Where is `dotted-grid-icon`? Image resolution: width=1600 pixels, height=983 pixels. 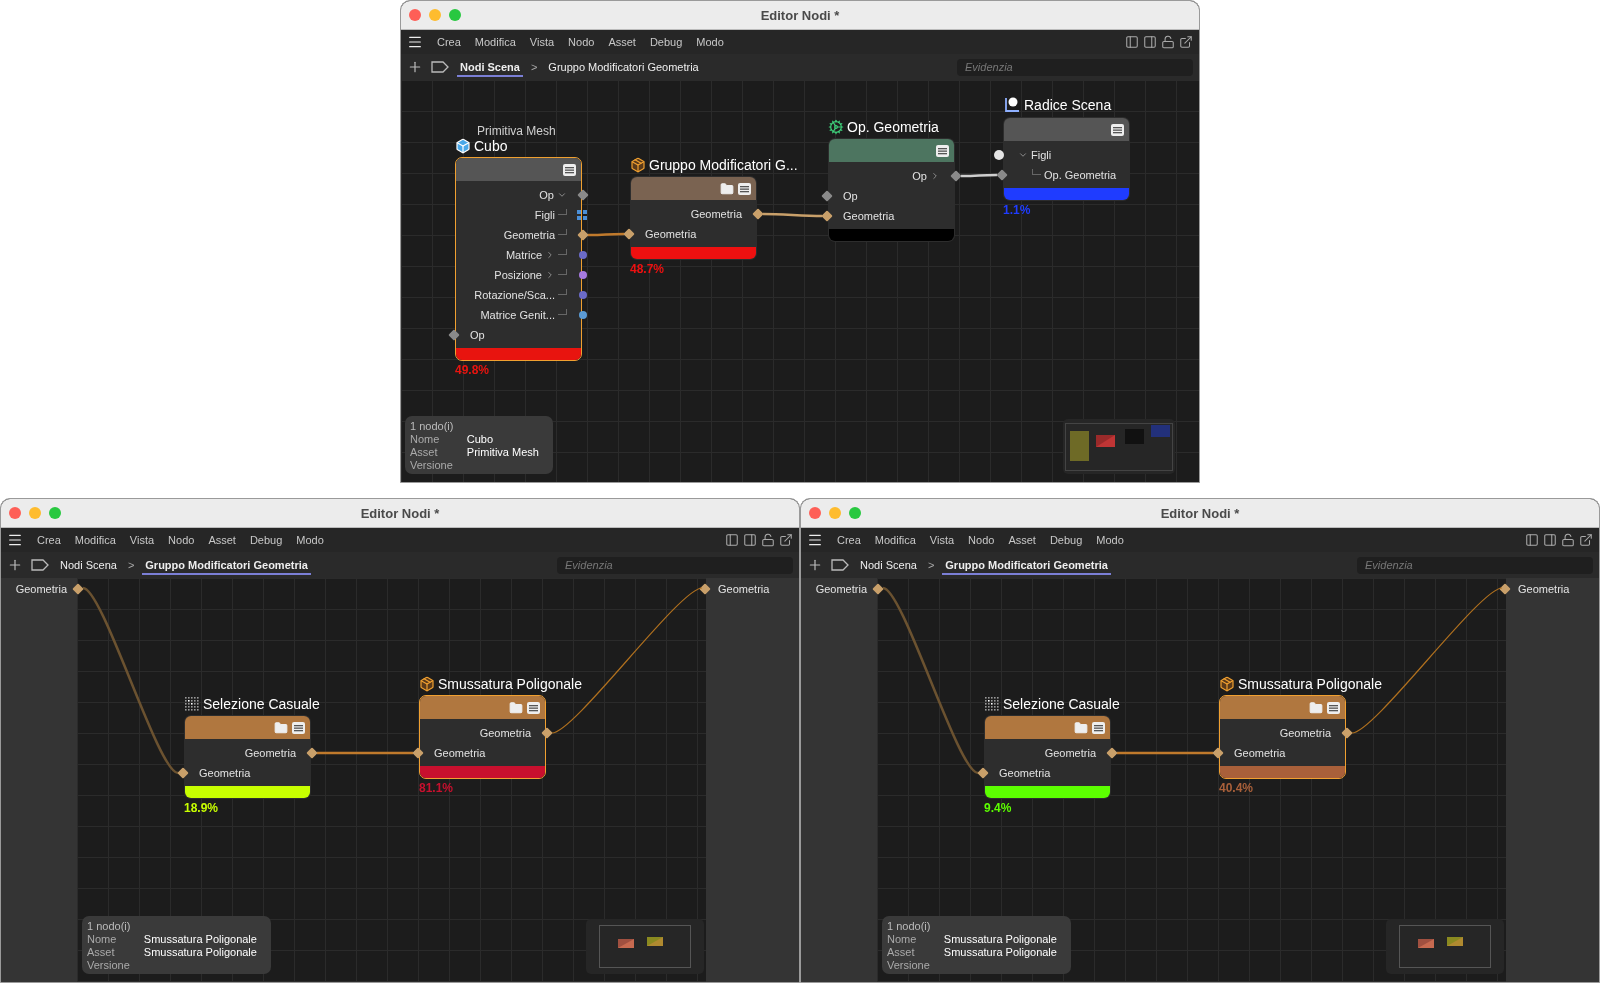 dotted-grid-icon is located at coordinates (992, 704).